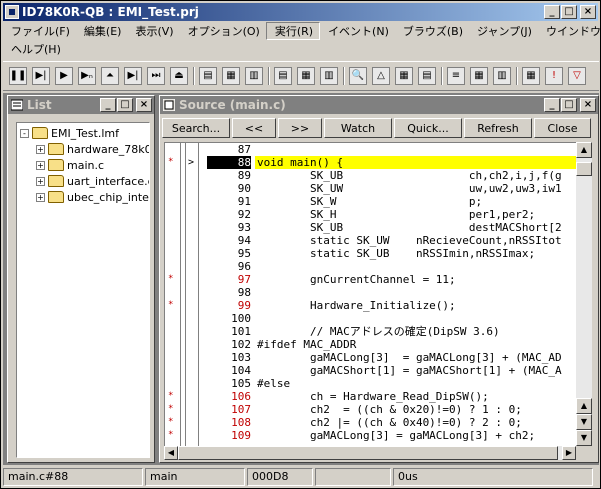 The image size is (601, 489). Describe the element at coordinates (569, 453) in the screenshot. I see `scroll-right-arrow: ▶` at that location.